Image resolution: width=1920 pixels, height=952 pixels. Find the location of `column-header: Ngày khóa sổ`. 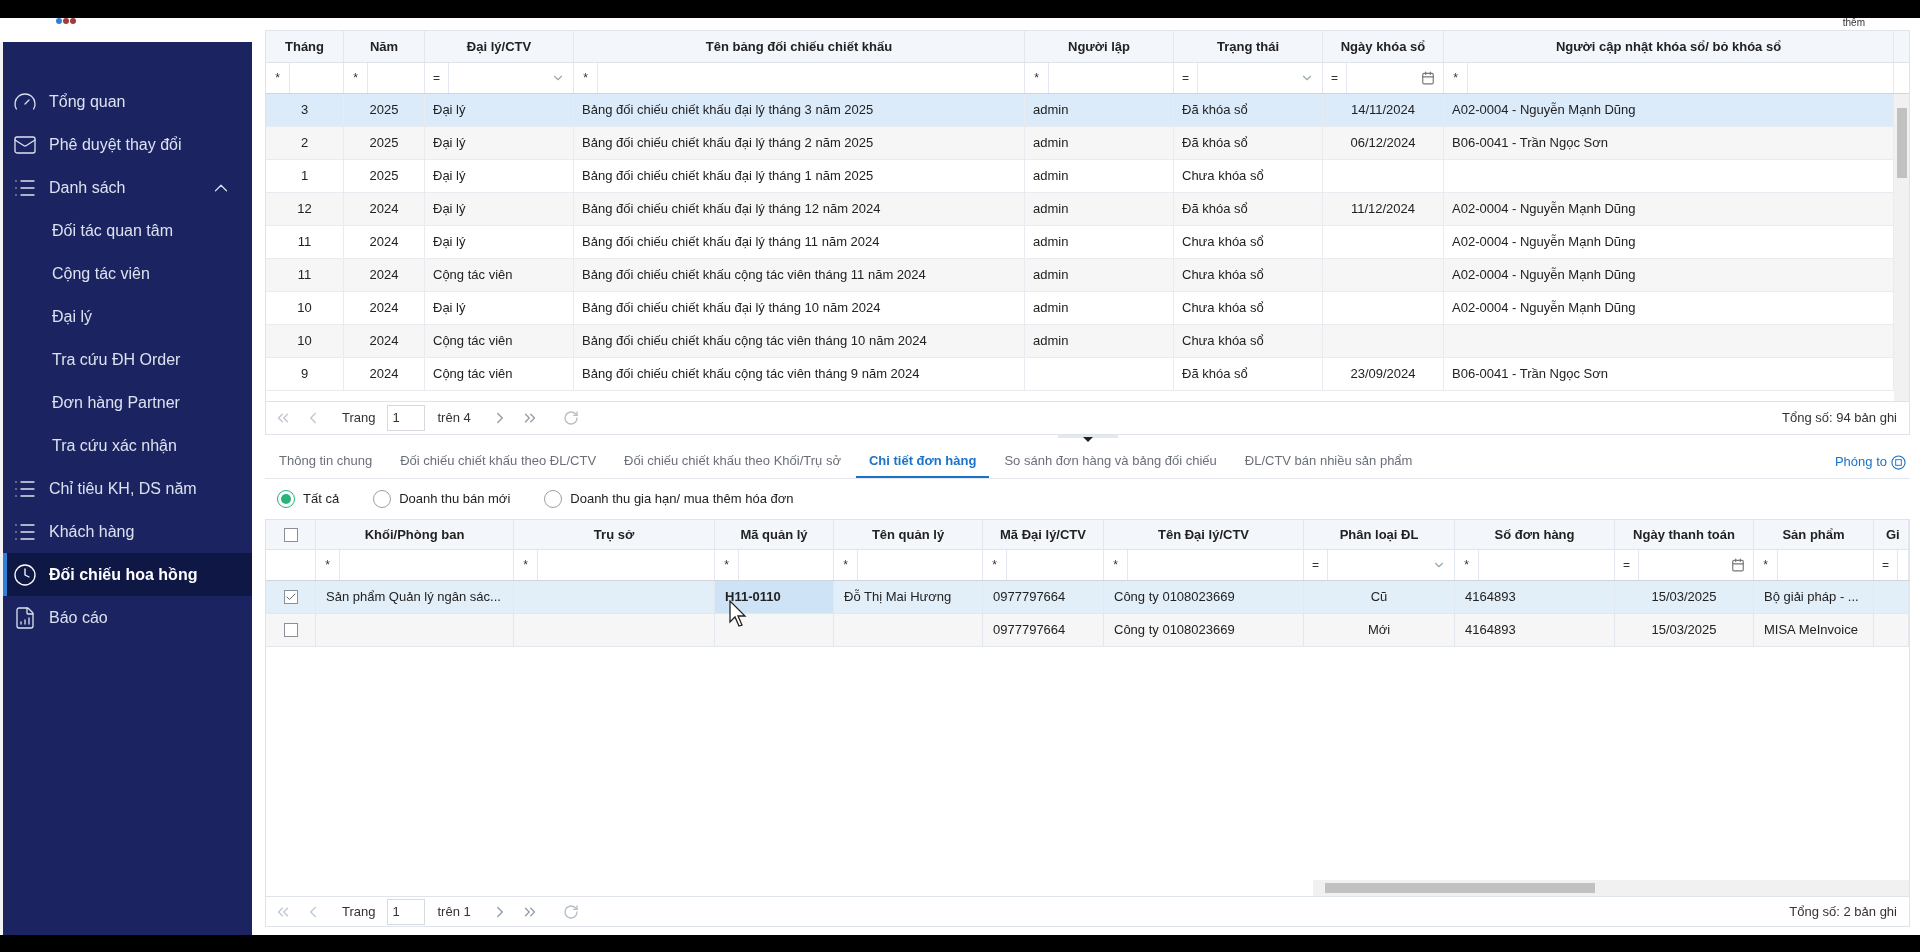

column-header: Ngày khóa sổ is located at coordinates (1383, 46).